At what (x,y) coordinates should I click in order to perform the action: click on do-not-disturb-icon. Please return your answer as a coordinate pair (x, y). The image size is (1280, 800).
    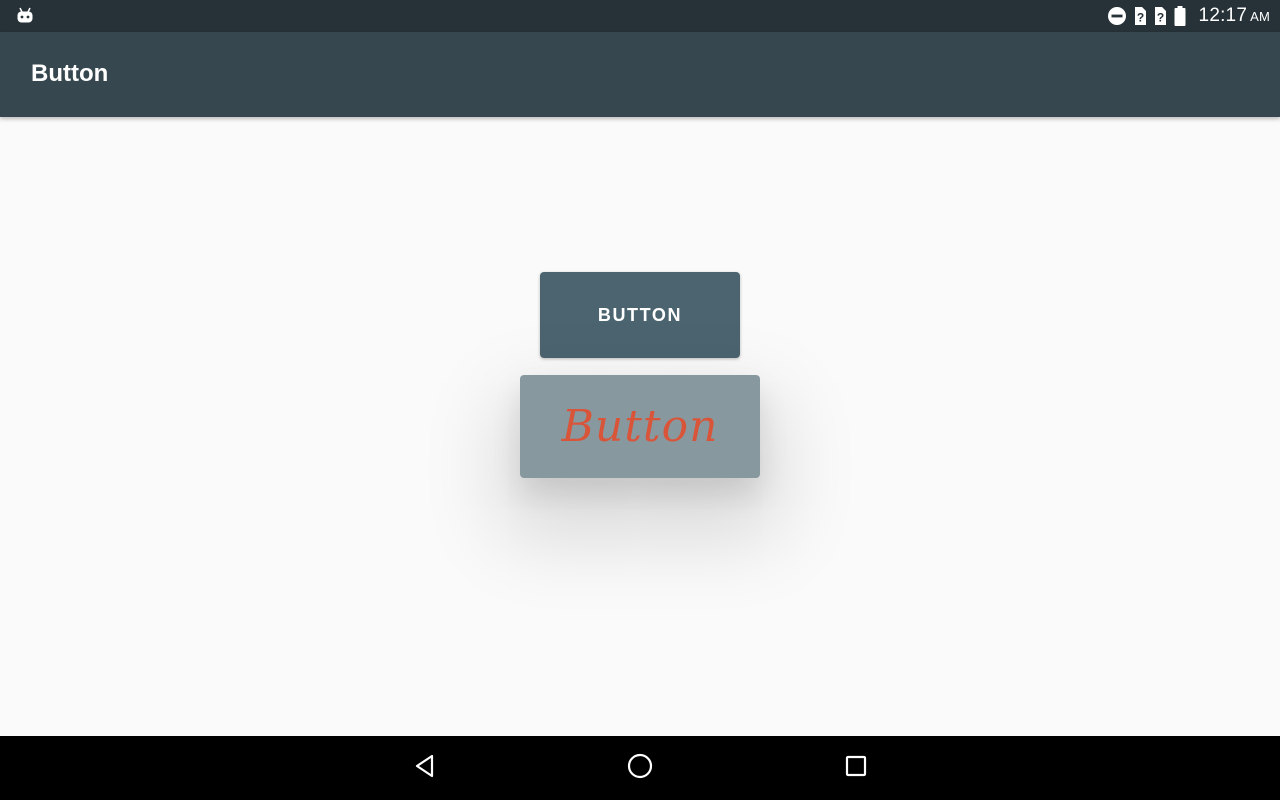
    Looking at the image, I should click on (1117, 16).